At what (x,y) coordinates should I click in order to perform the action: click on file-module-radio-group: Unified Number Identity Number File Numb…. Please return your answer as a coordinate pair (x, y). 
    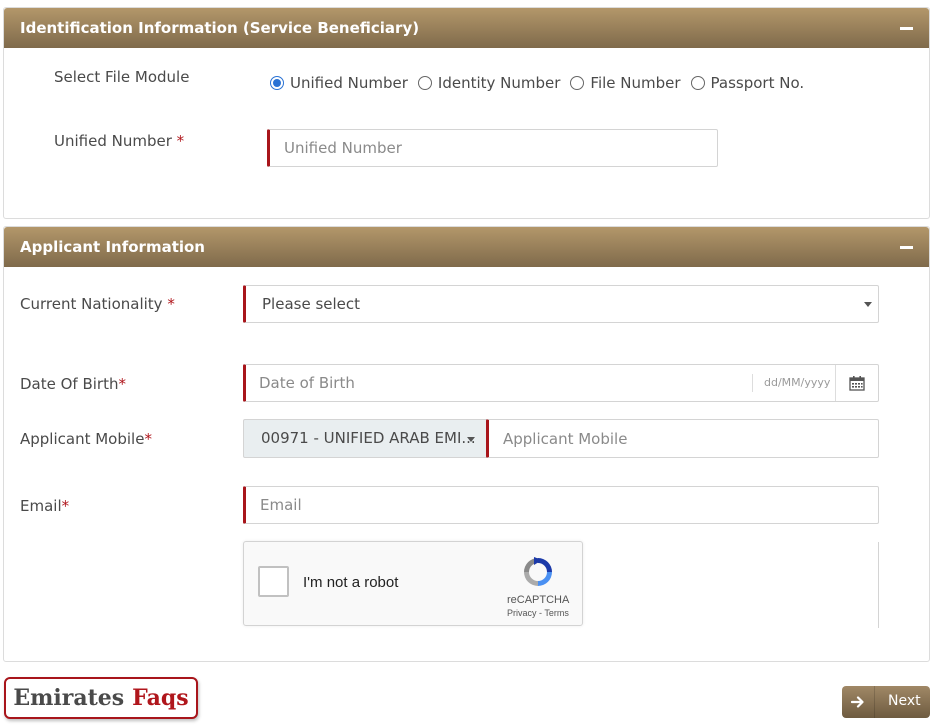
    Looking at the image, I should click on (542, 83).